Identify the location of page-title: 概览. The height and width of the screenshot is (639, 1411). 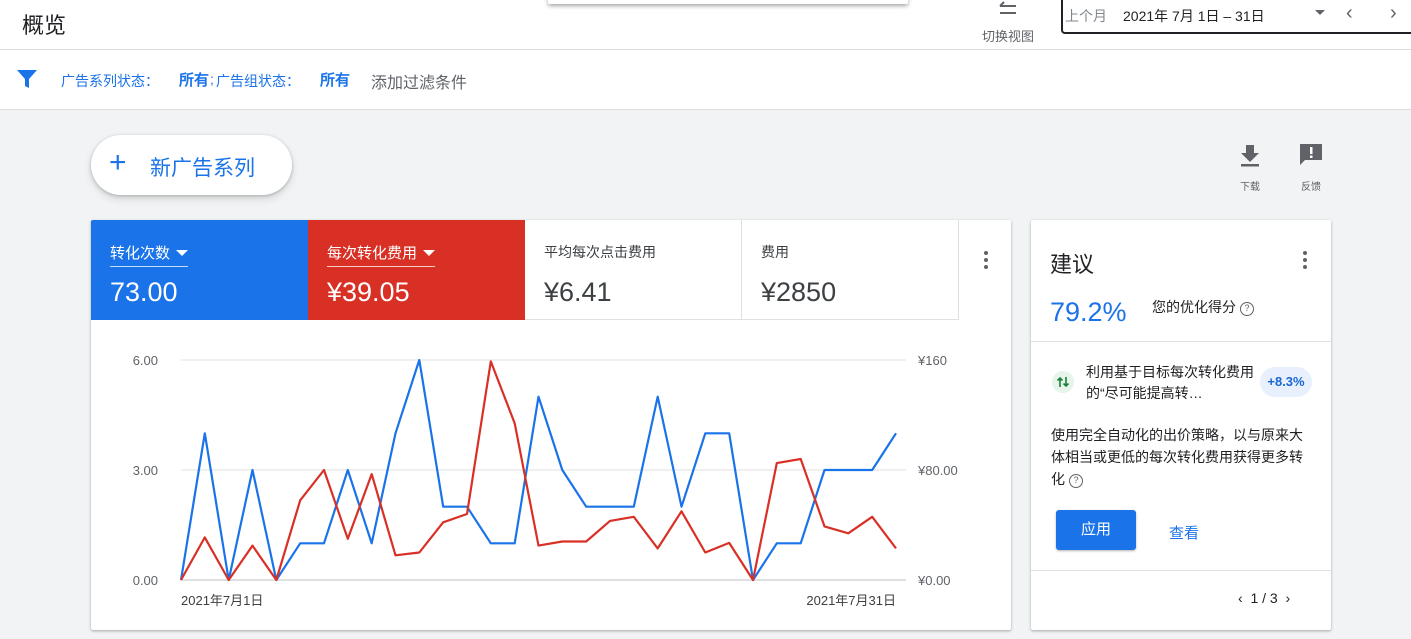
(44, 25).